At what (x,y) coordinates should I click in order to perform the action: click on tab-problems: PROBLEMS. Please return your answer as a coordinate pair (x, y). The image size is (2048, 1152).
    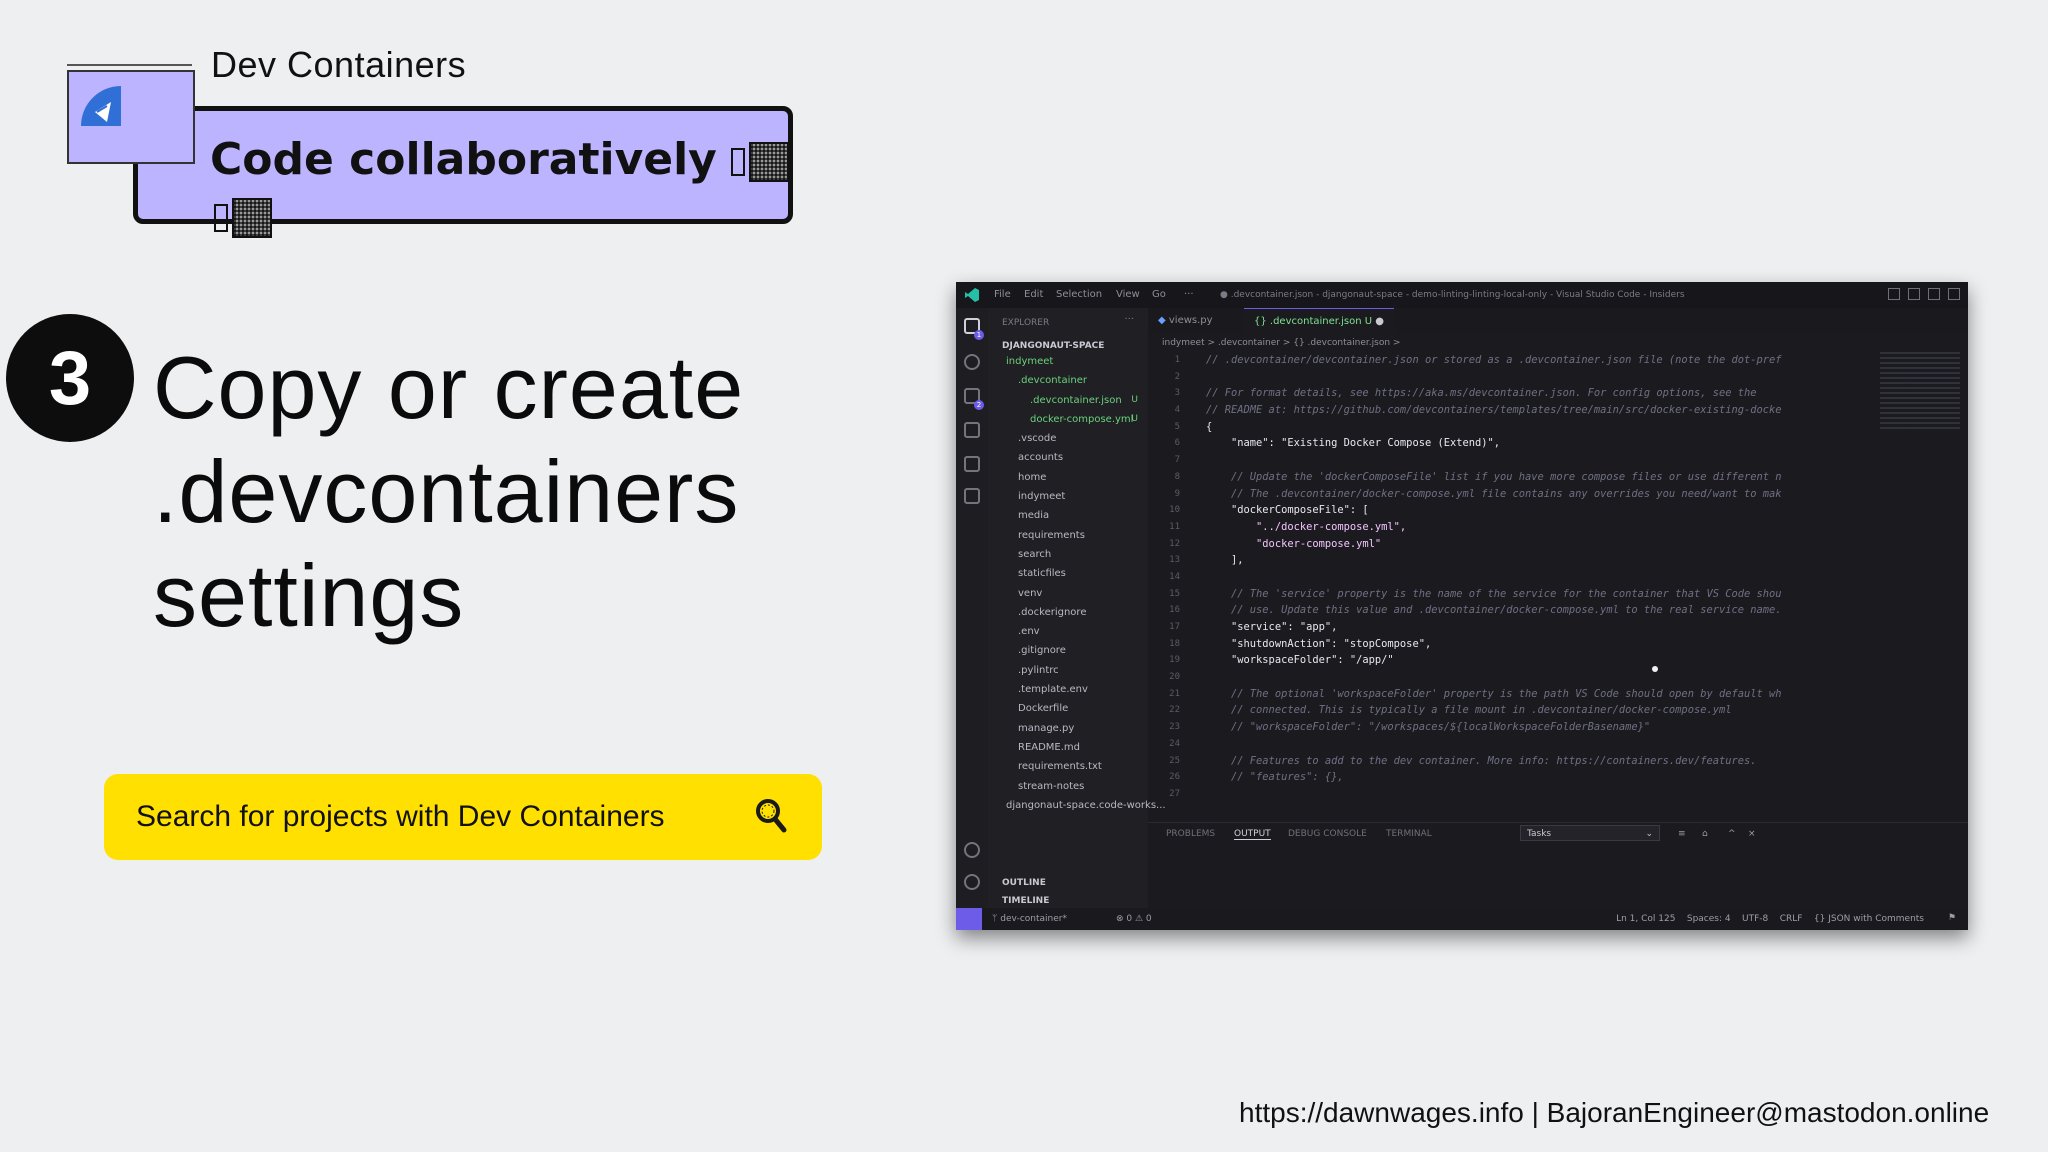
    Looking at the image, I should click on (1190, 834).